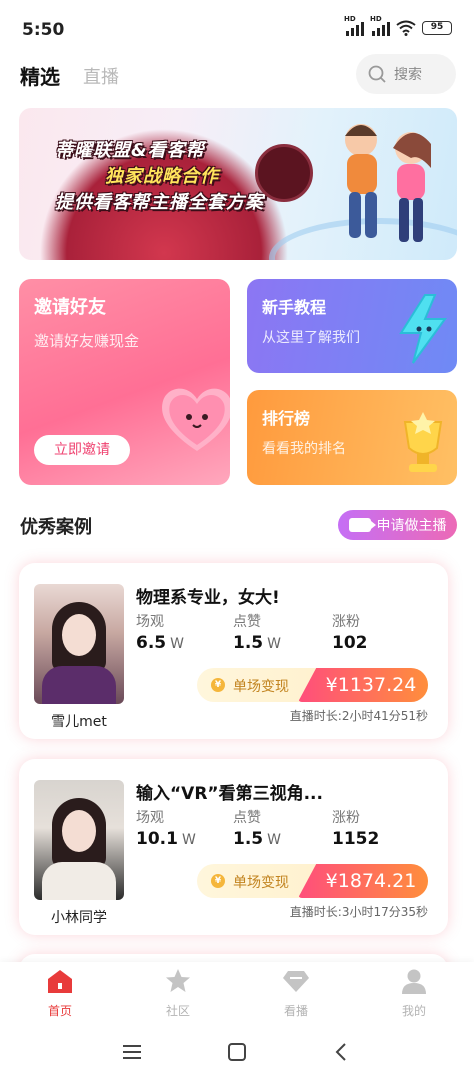 The height and width of the screenshot is (1080, 474). Describe the element at coordinates (60, 993) in the screenshot. I see `nav-home: 首页` at that location.